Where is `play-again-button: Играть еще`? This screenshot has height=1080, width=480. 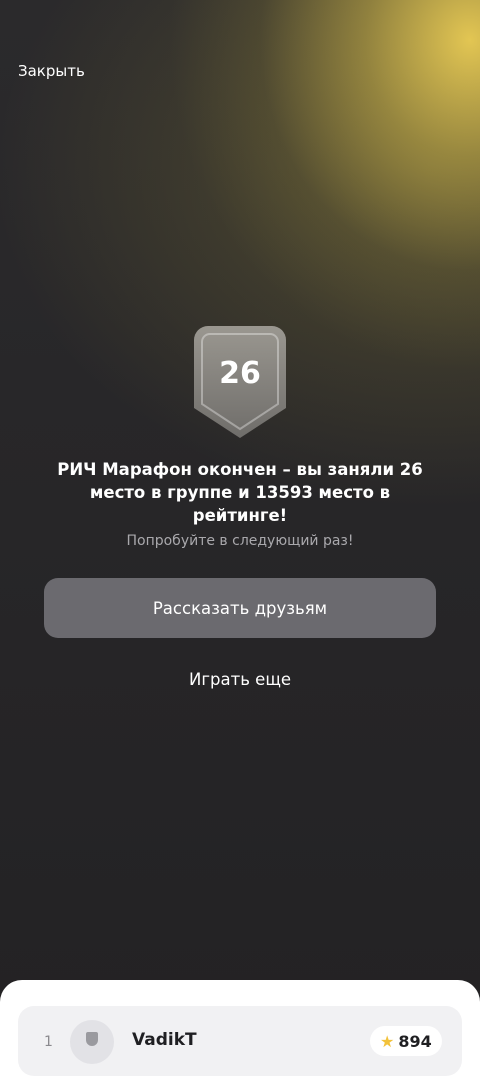 play-again-button: Играть еще is located at coordinates (240, 679).